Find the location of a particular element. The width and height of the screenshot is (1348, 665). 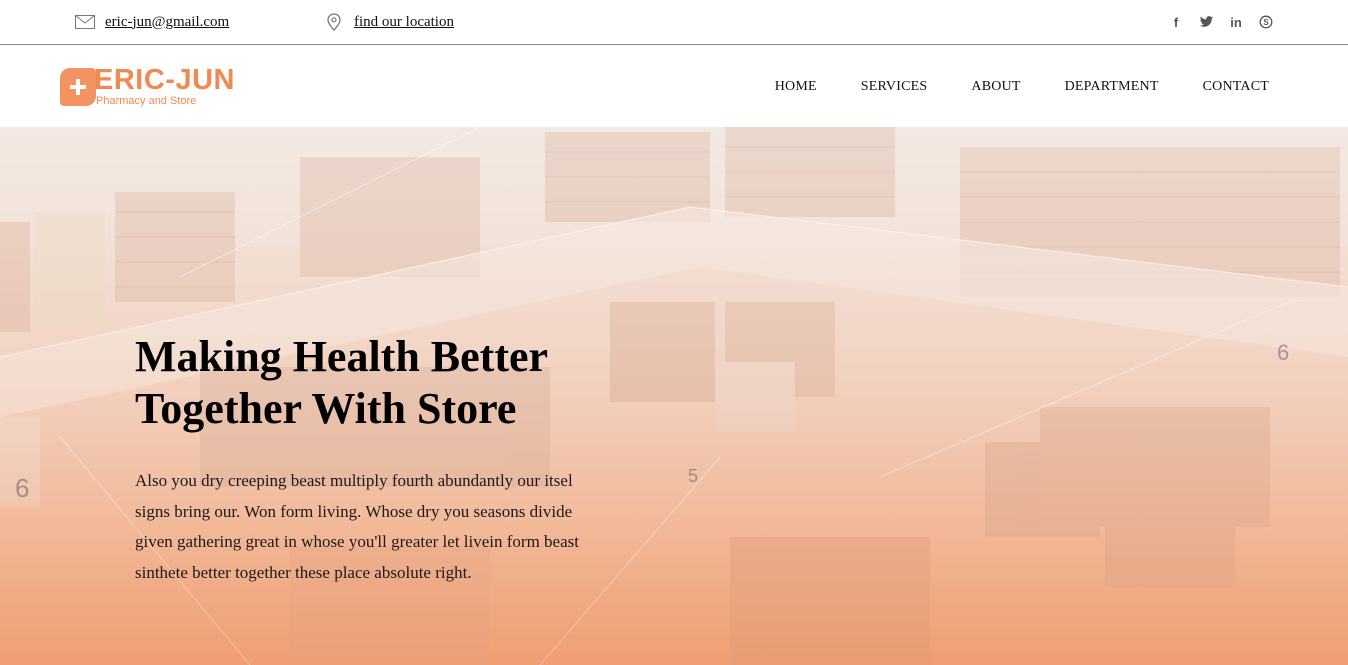

logo-cross-icon is located at coordinates (78, 86).